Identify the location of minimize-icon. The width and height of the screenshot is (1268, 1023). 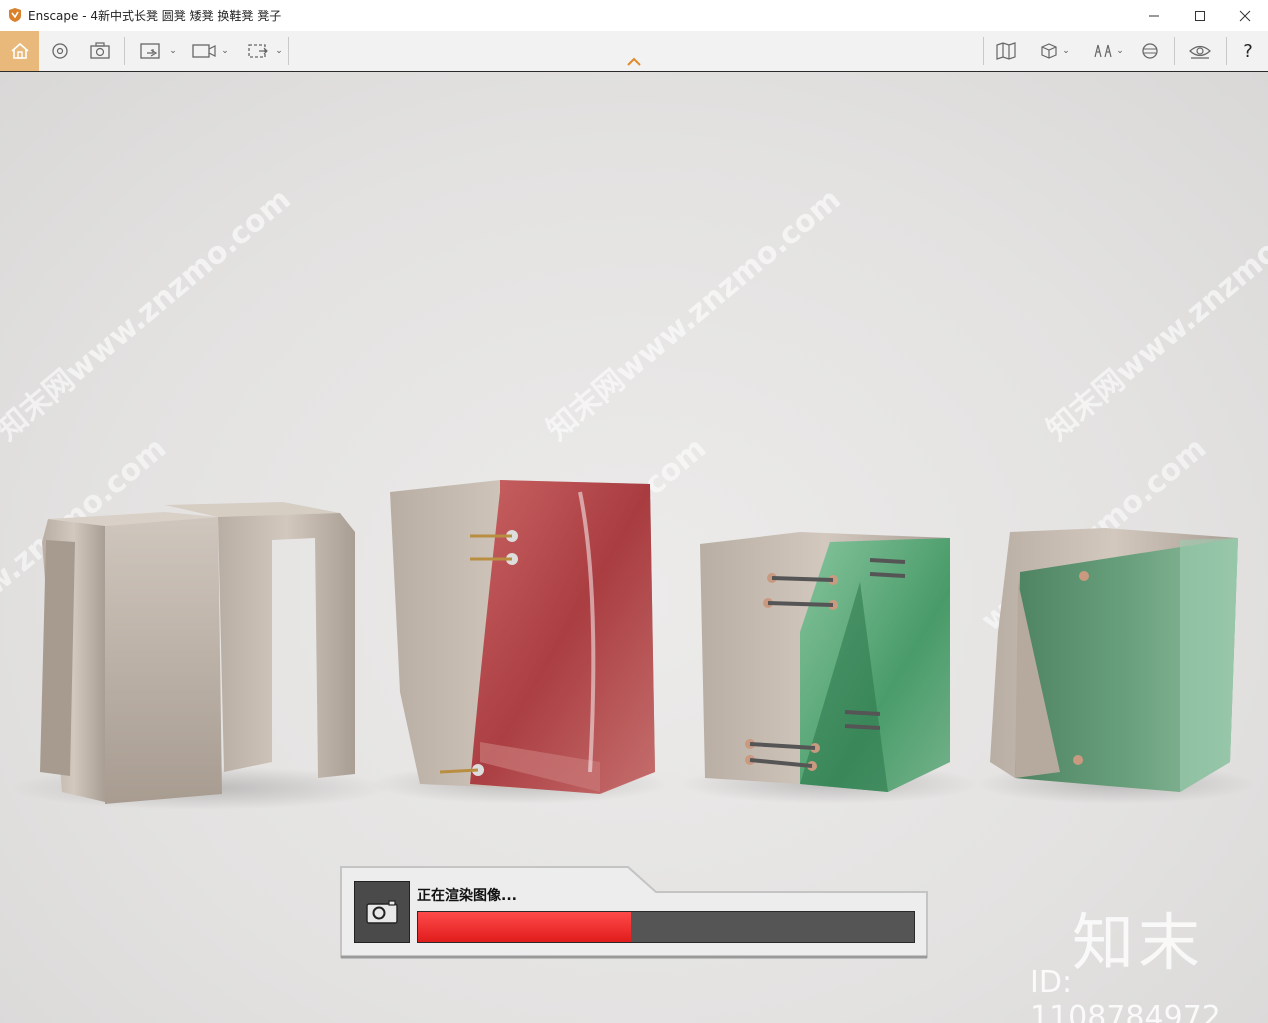
(1154, 15).